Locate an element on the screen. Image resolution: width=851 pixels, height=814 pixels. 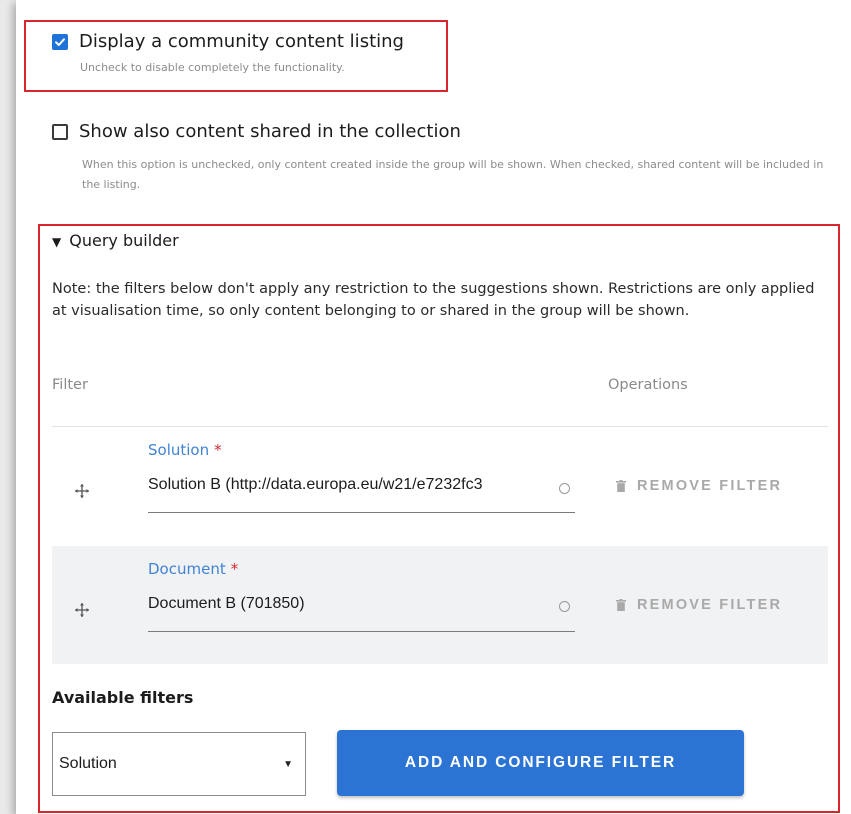
document-field-label: Document * is located at coordinates (193, 569).